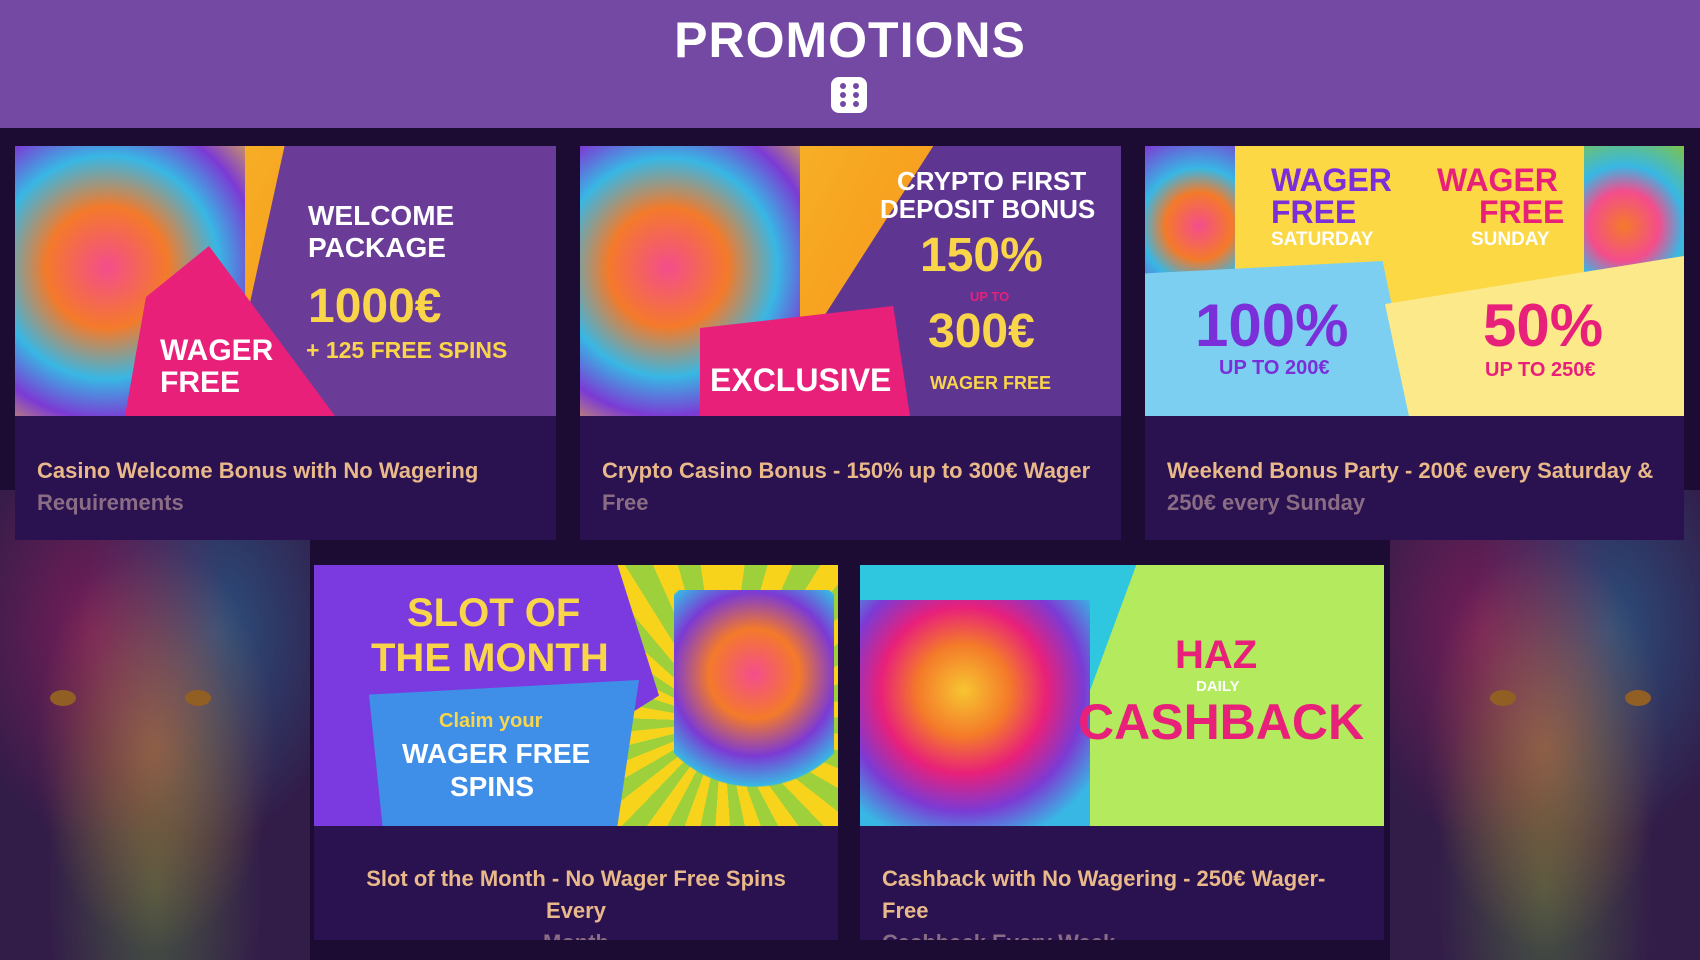 The height and width of the screenshot is (960, 1700). I want to click on banner-daily: DAILY, so click(1218, 686).